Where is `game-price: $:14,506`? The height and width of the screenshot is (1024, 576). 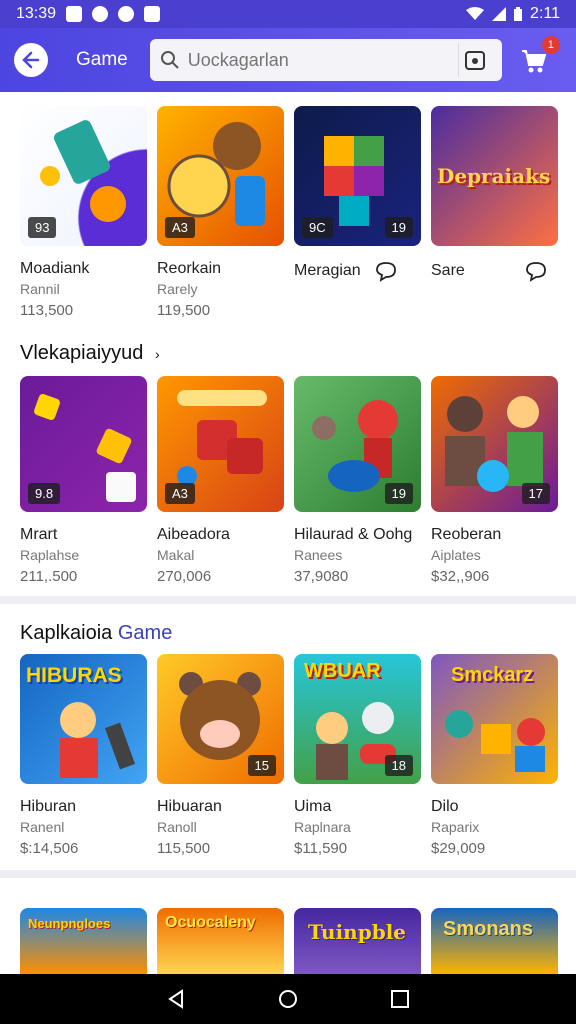 game-price: $:14,506 is located at coordinates (49, 848).